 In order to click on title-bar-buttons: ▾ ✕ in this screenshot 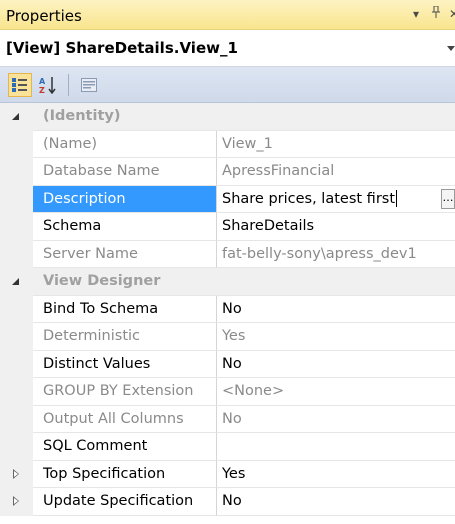, I will do `click(432, 13)`.